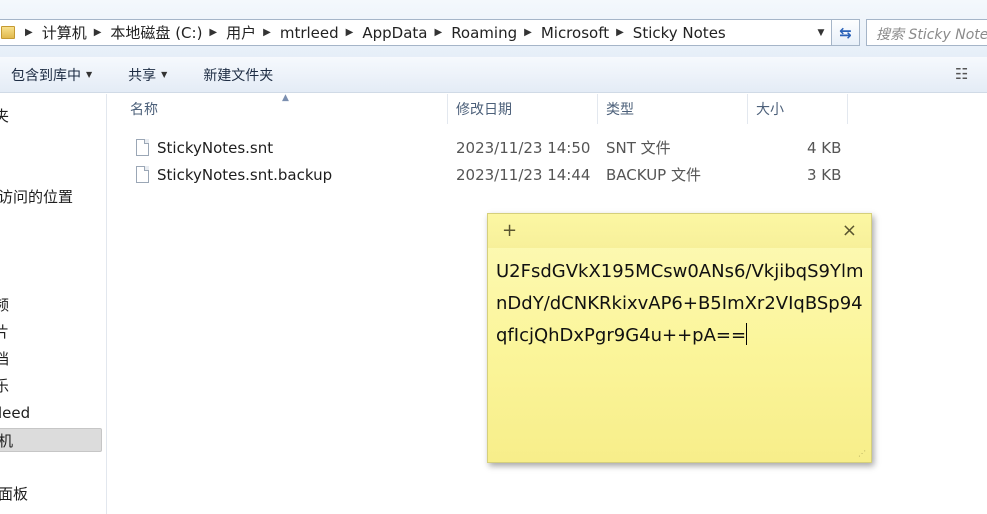 This screenshot has height=514, width=987. What do you see at coordinates (53, 304) in the screenshot?
I see `navigation-pane: 夹 访问的位置 频 片 档 乐 leed 机 面板` at bounding box center [53, 304].